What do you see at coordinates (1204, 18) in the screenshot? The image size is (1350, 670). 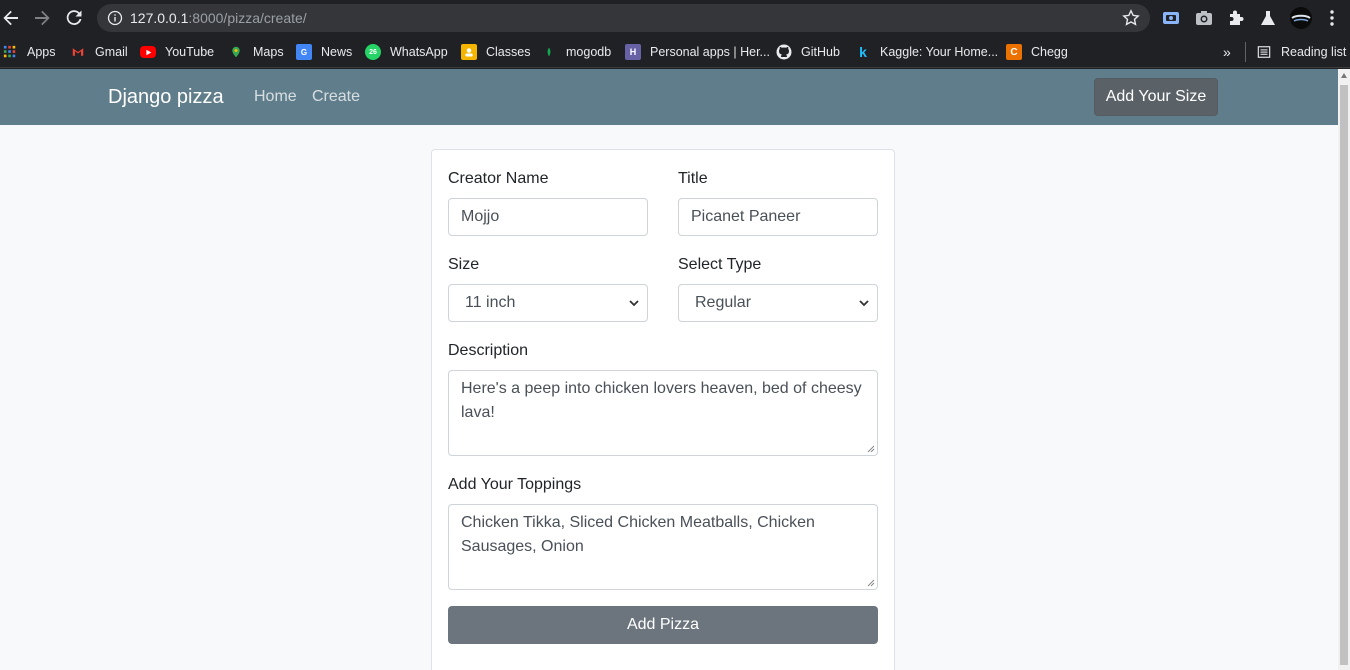 I see `camera-extension-icon` at bounding box center [1204, 18].